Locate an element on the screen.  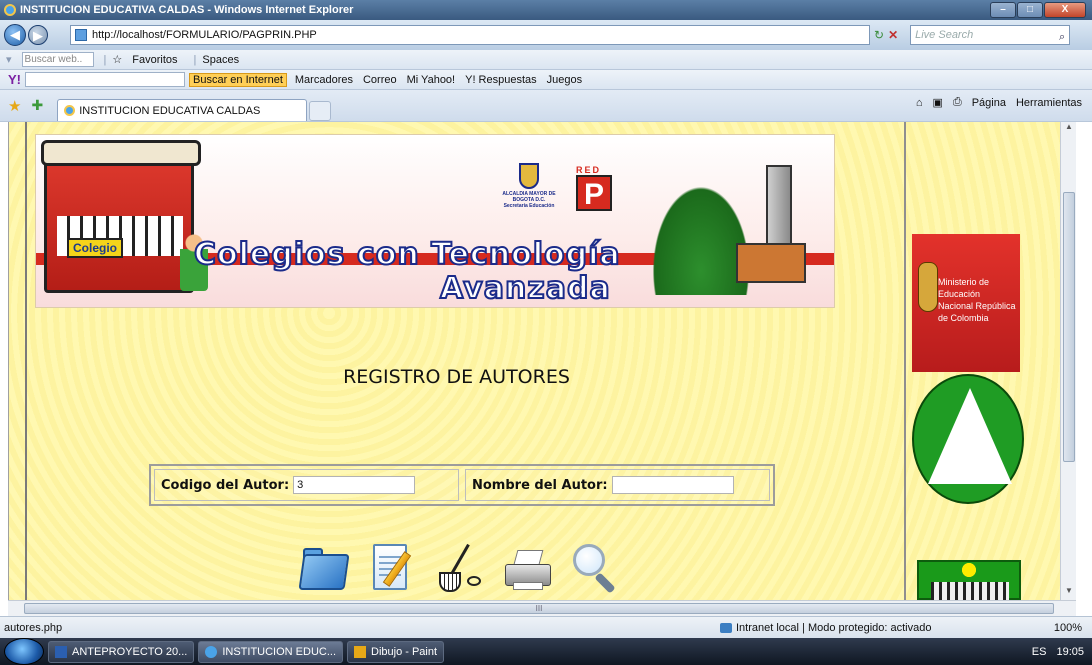
print-icon: ⎙ is located at coordinates (957, 102).